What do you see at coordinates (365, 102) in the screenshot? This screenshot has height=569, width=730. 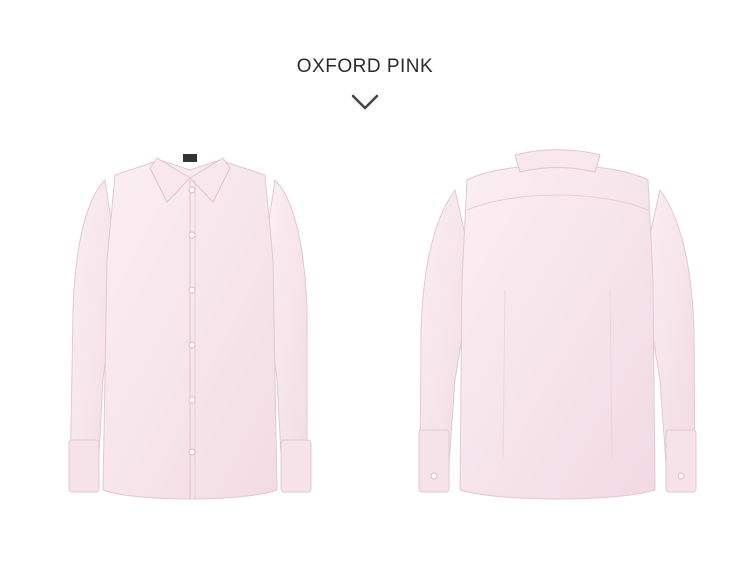 I see `chevron-down-icon` at bounding box center [365, 102].